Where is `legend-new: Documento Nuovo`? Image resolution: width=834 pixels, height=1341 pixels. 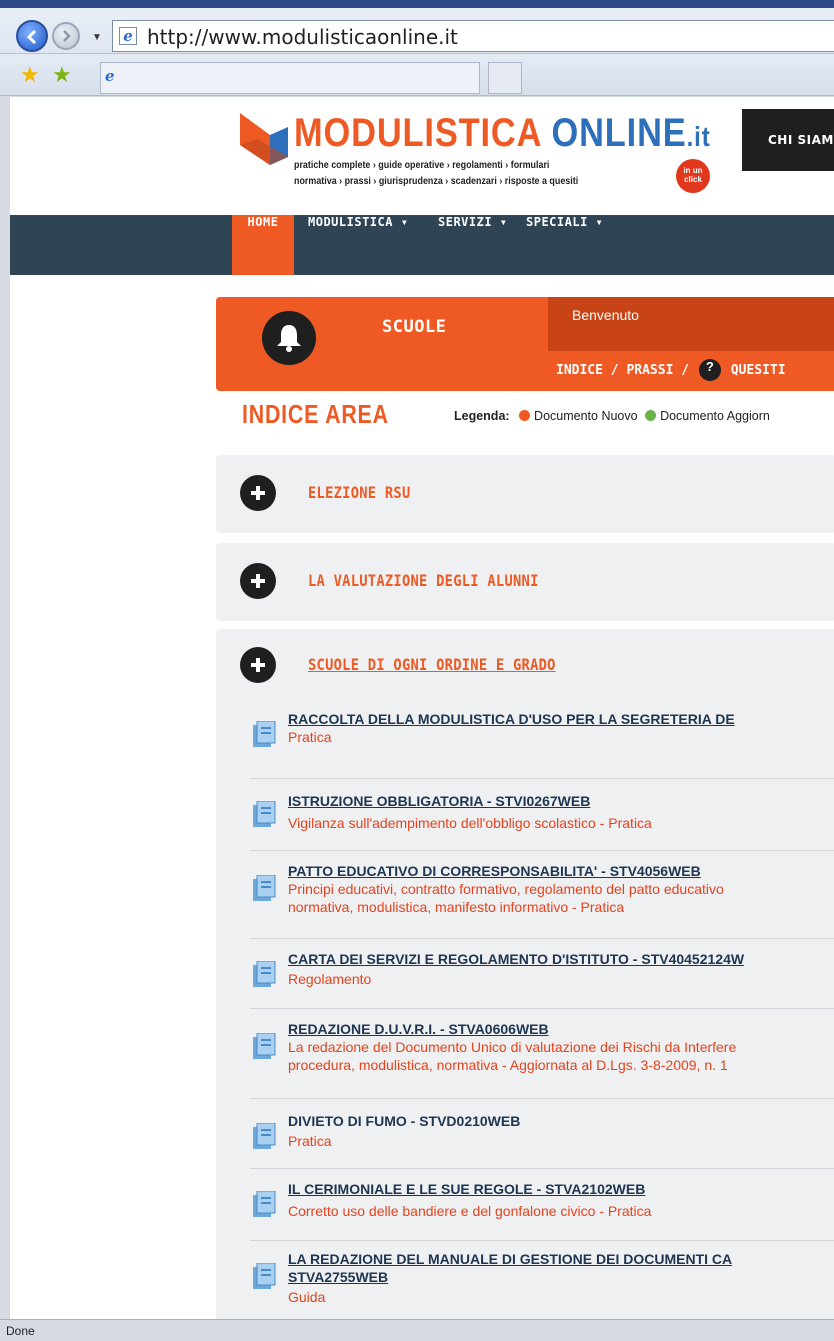
legend-new: Documento Nuovo is located at coordinates (586, 416).